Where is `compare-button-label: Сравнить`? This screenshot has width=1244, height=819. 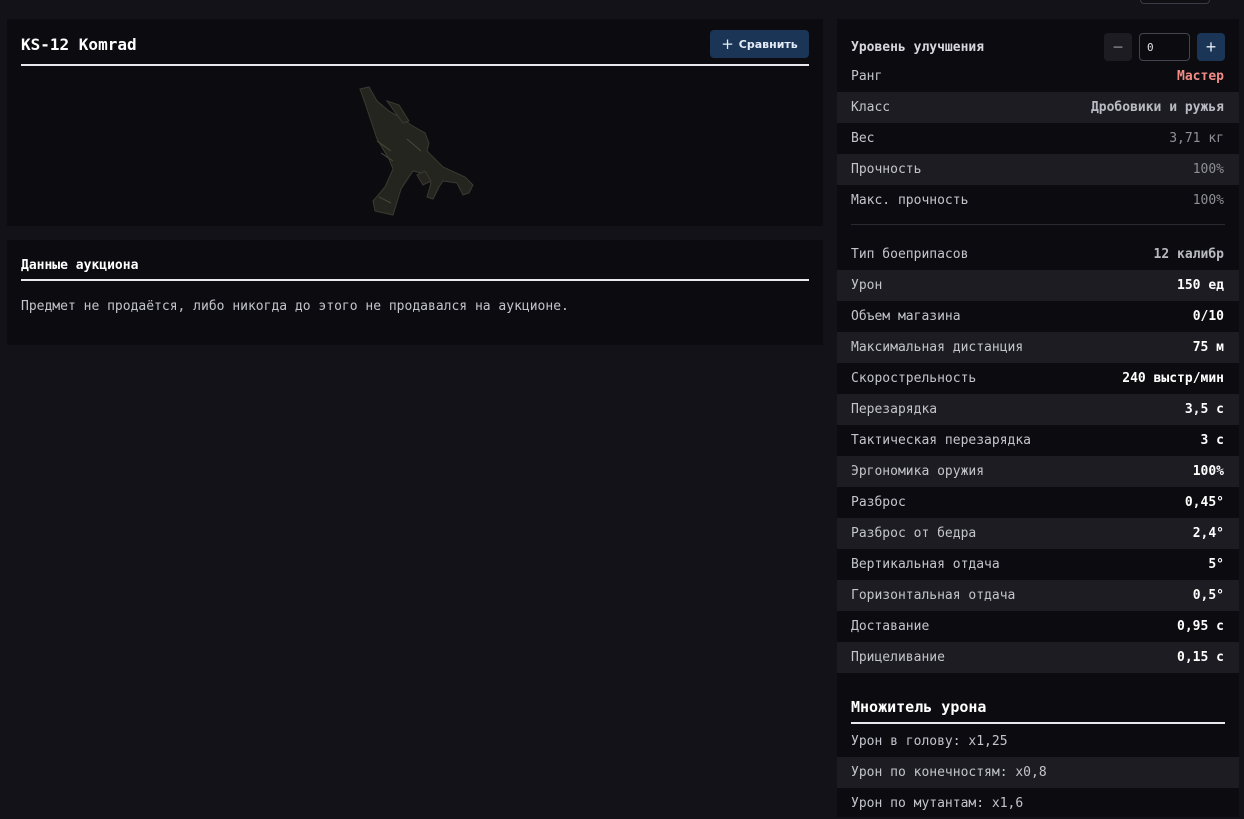
compare-button-label: Сравнить is located at coordinates (768, 44).